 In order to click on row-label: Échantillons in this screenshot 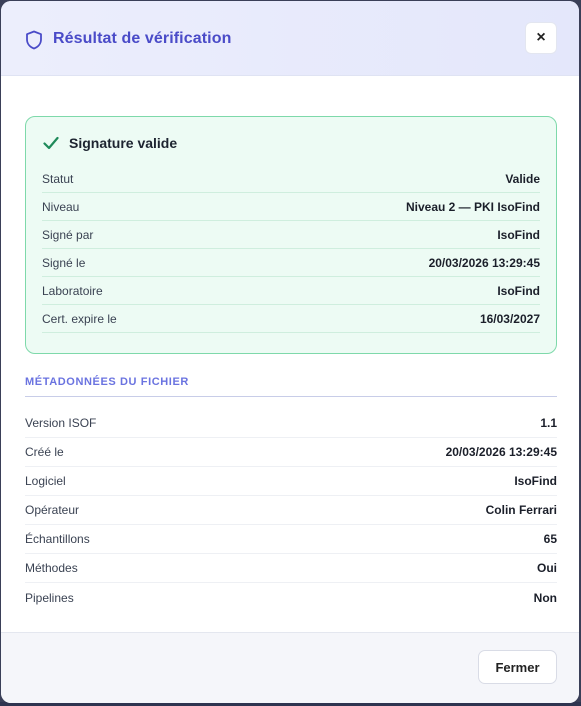, I will do `click(57, 539)`.